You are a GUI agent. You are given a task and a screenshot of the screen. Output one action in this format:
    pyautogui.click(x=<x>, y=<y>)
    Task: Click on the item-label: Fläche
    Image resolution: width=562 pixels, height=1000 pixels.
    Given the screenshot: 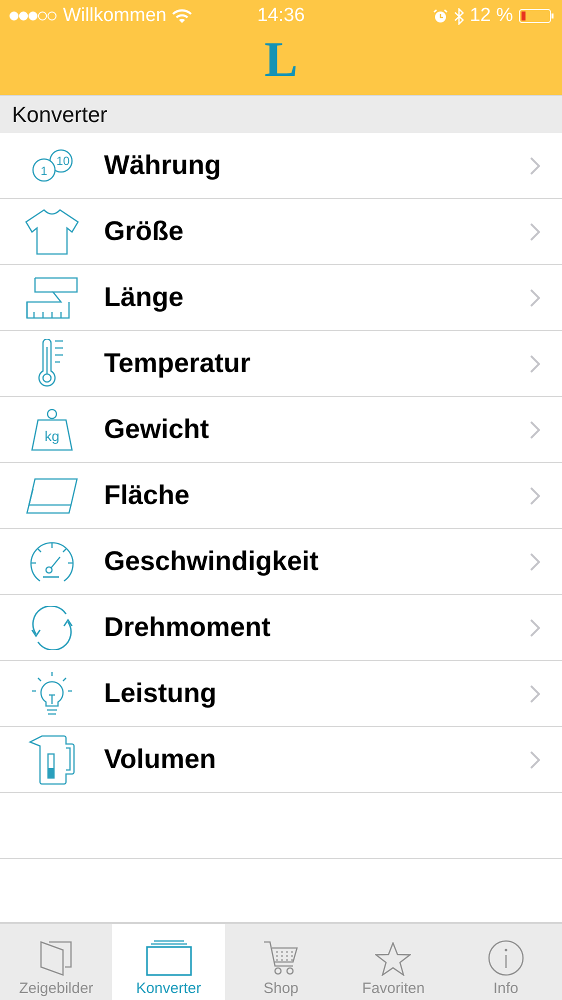 What is the action you would take?
    pyautogui.click(x=147, y=495)
    